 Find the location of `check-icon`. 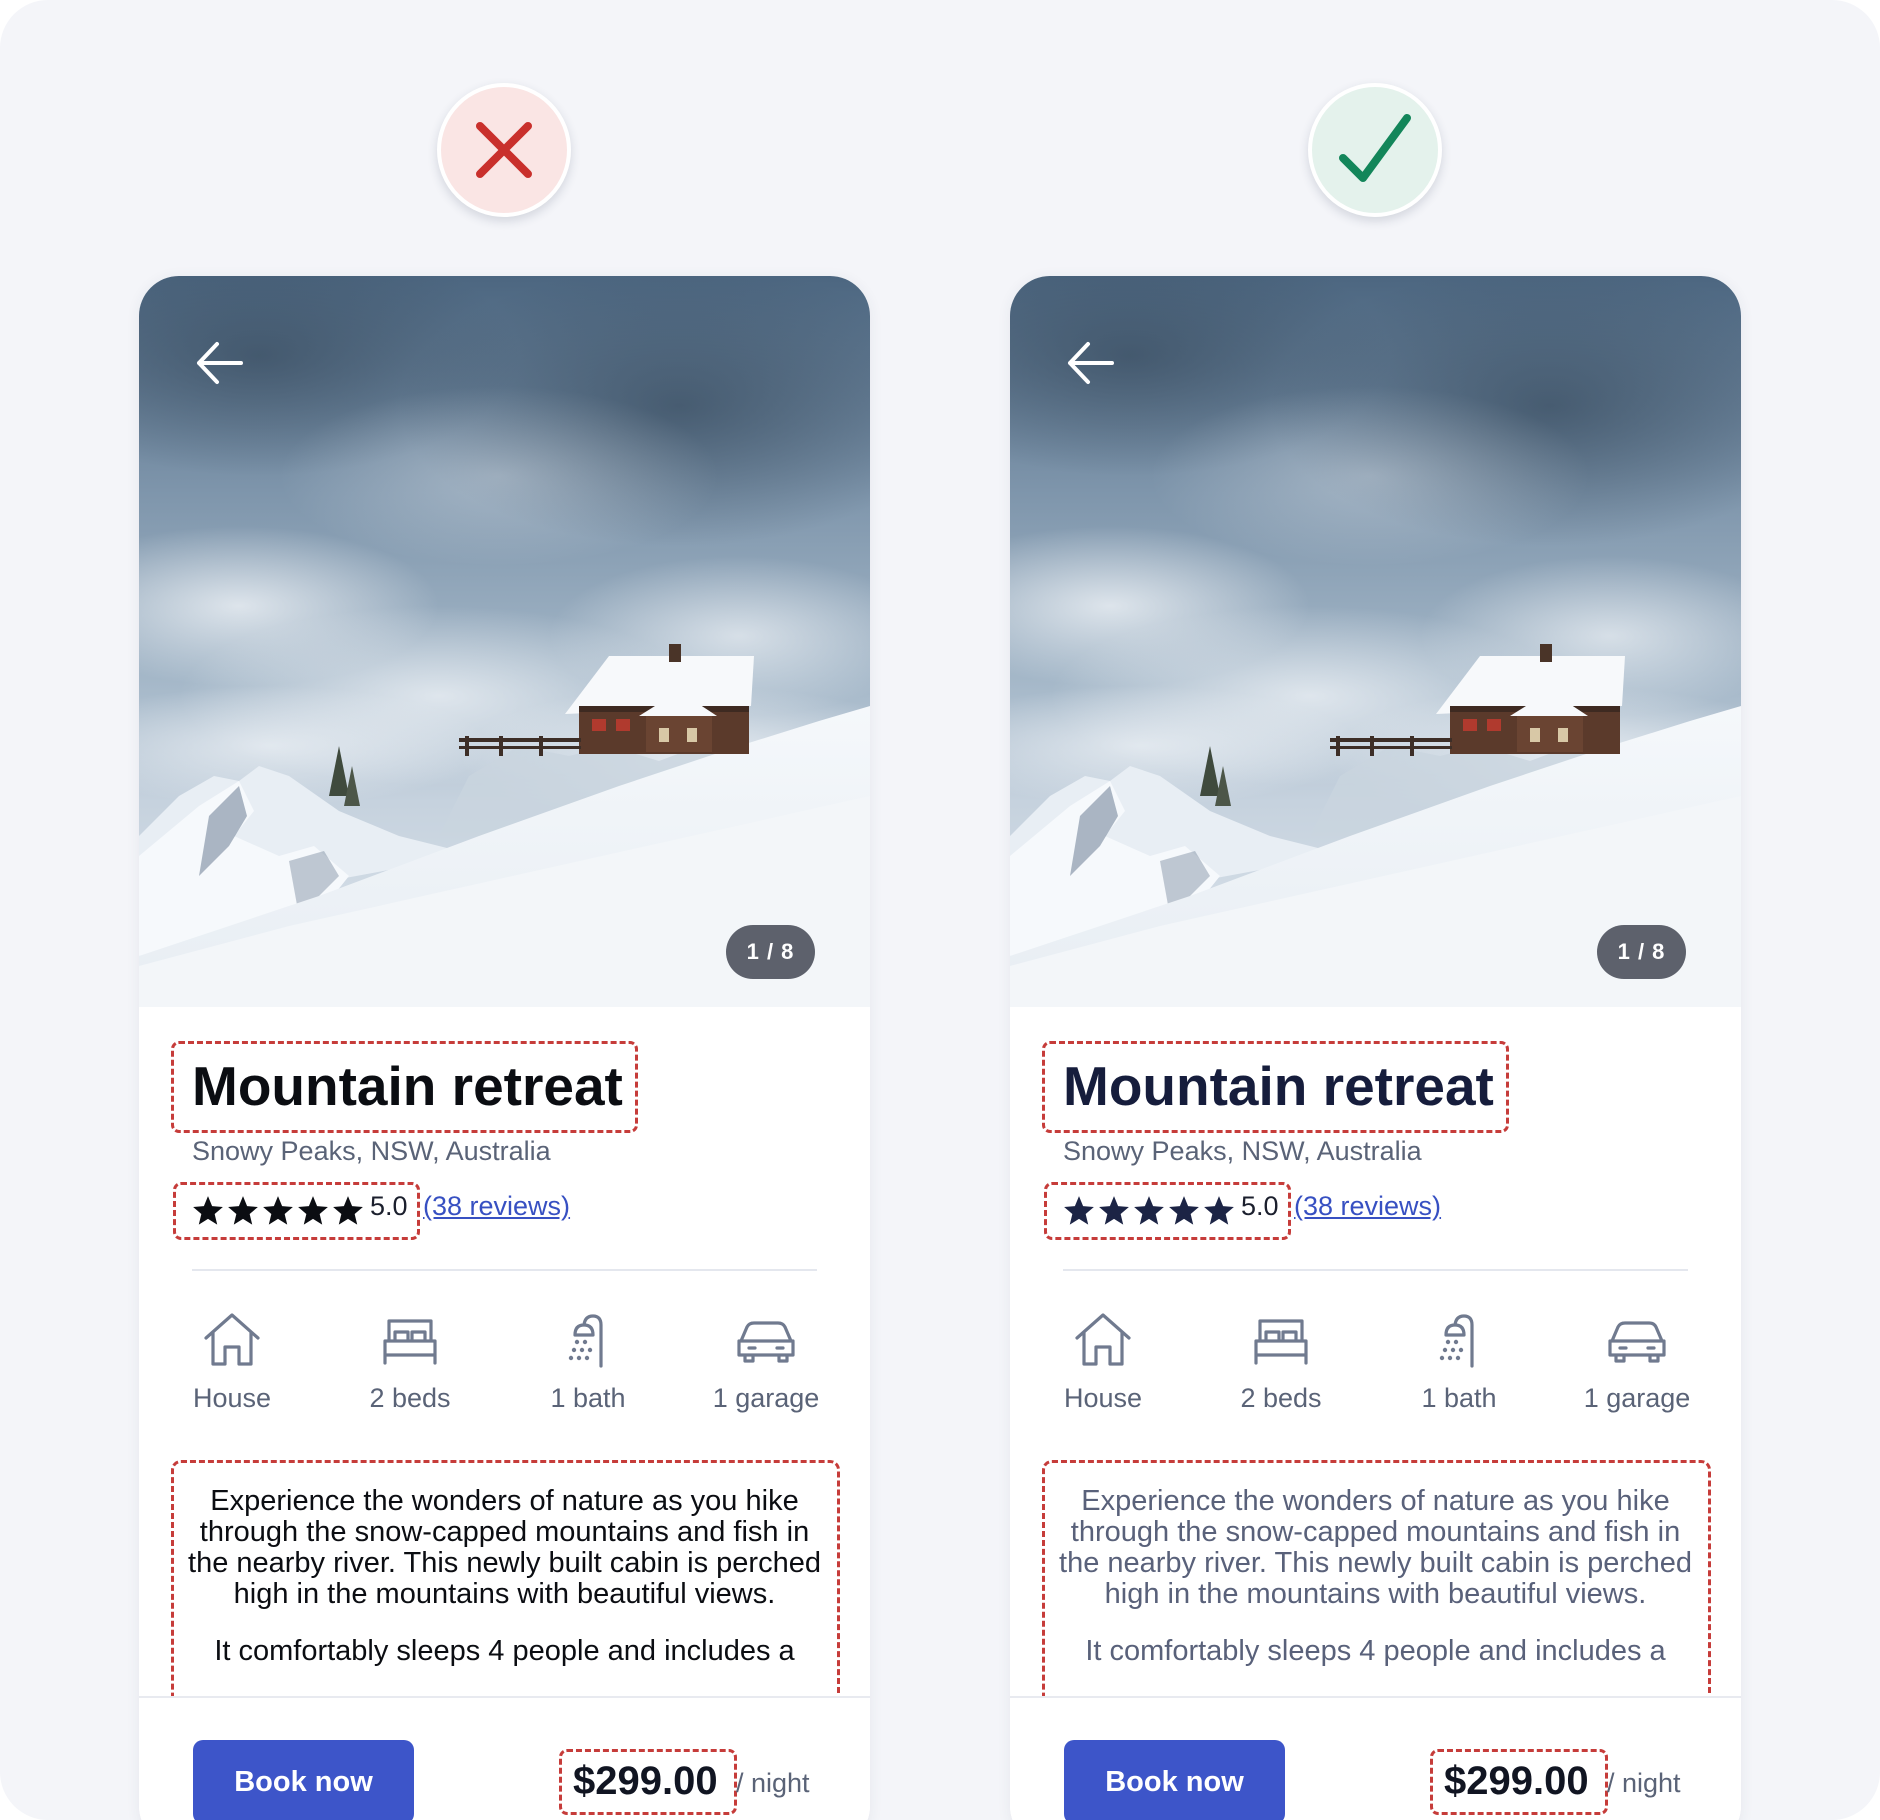

check-icon is located at coordinates (1375, 148).